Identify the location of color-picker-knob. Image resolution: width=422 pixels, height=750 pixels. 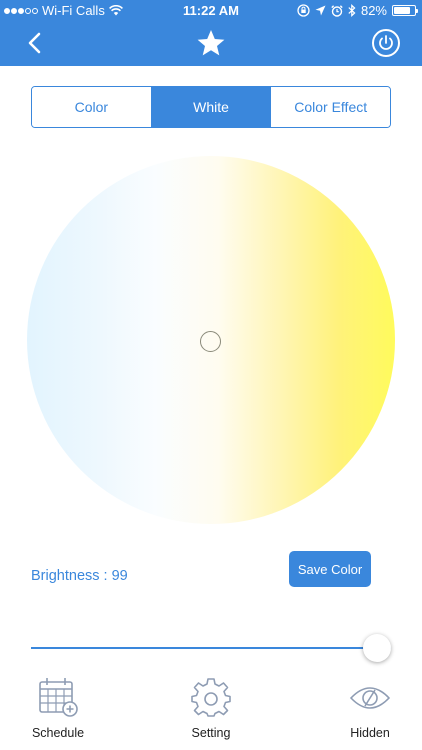
(210, 341).